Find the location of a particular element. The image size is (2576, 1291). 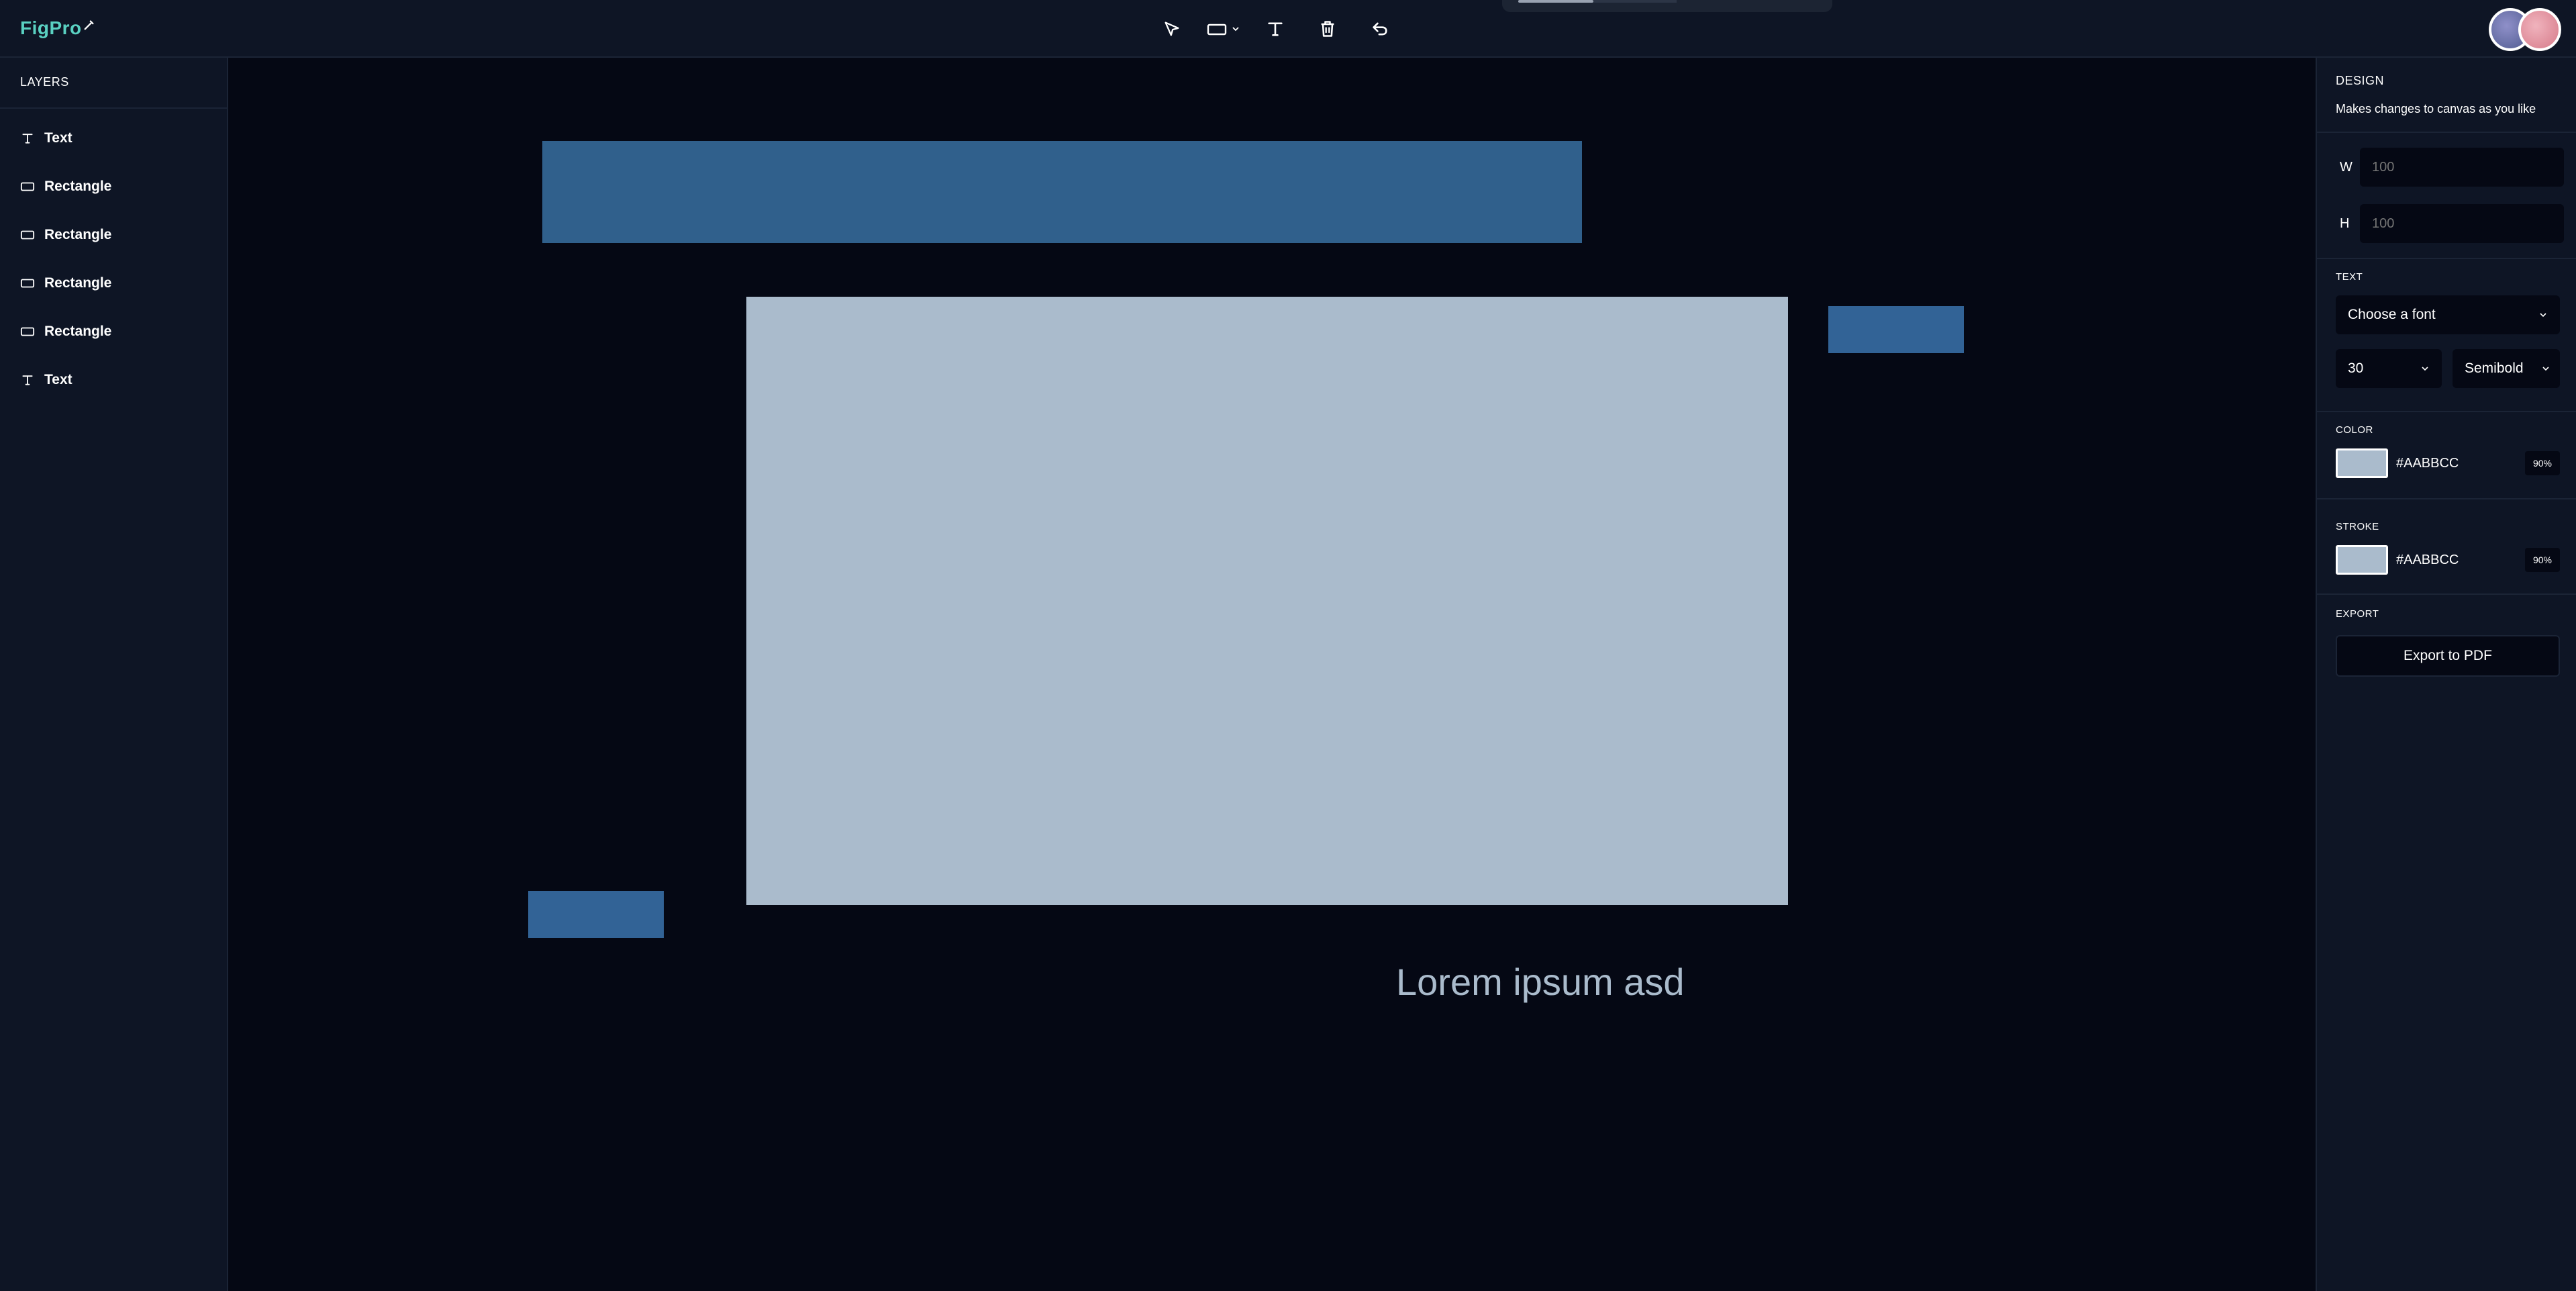

active-users is located at coordinates (2525, 29).